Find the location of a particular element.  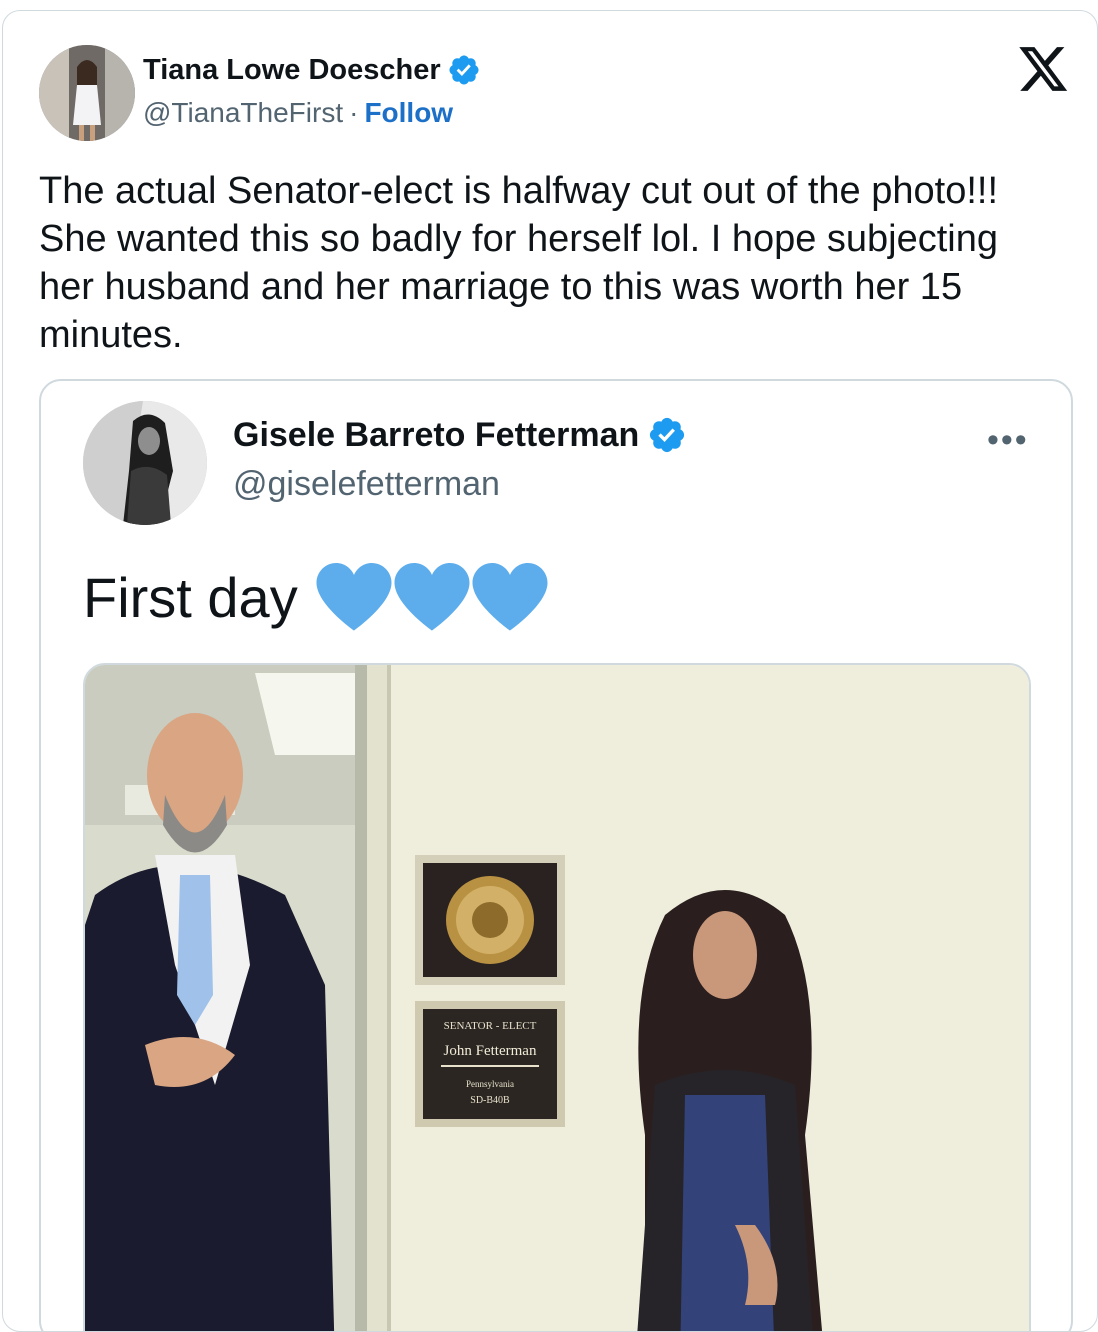

quoted-tweet-text: First day is located at coordinates (316, 597).